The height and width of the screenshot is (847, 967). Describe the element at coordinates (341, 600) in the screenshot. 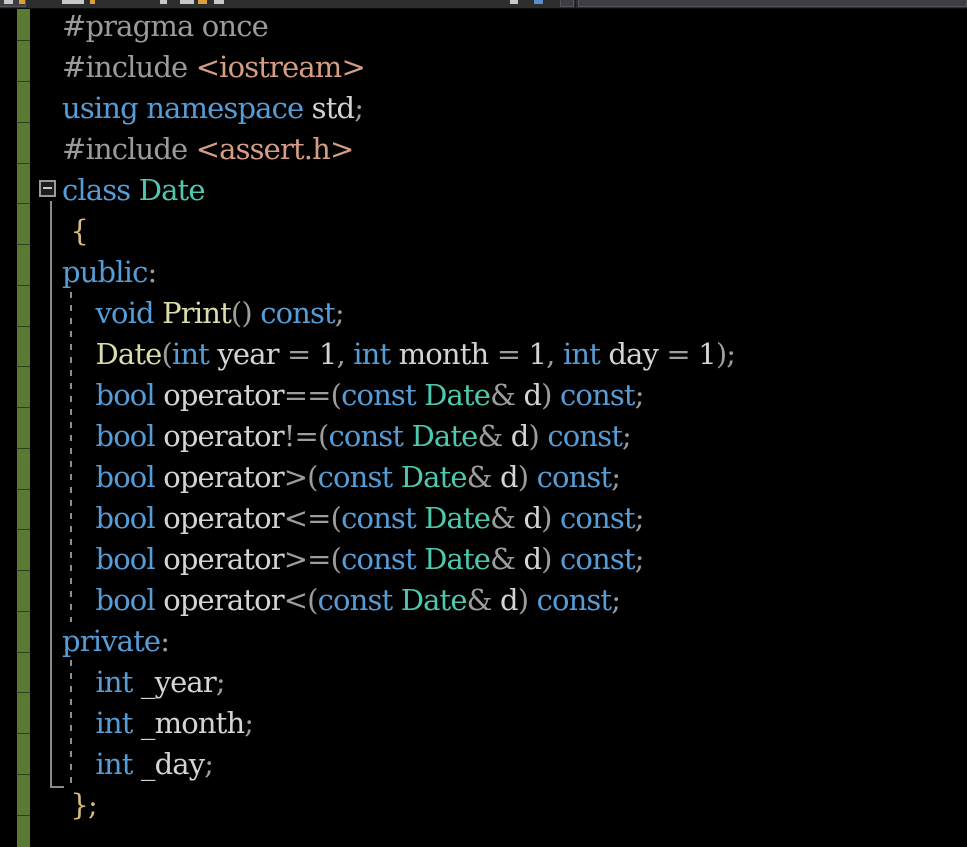

I see `code-line: bool operator<(const Date& d) const;` at that location.